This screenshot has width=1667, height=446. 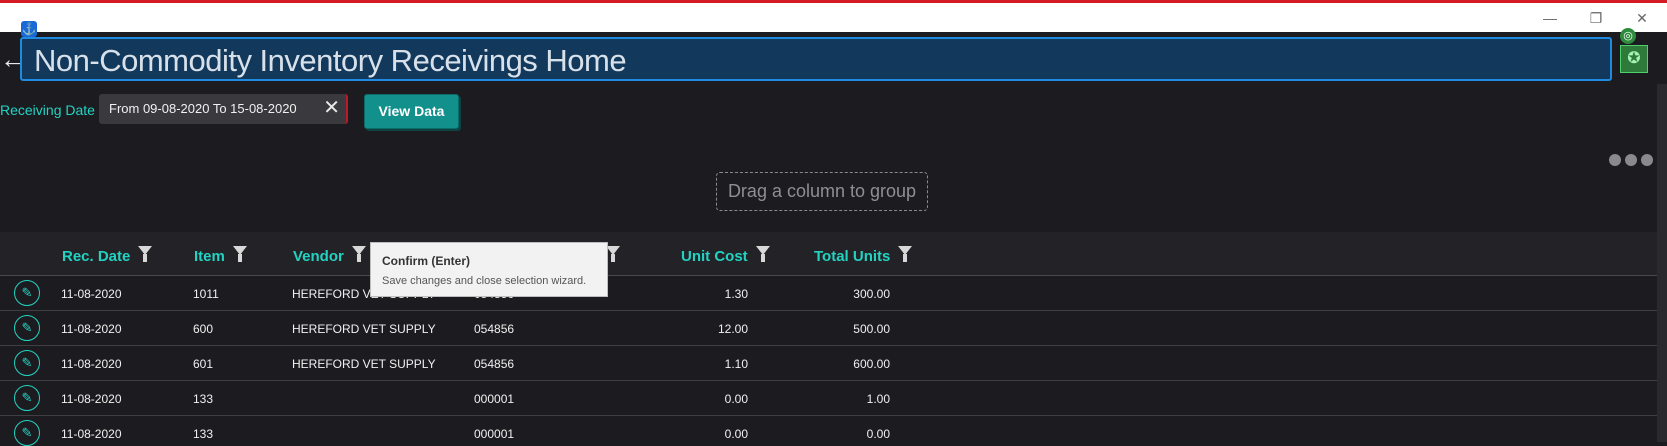 I want to click on page-title: Non-Commodity Inventory Receivings Home, so click(x=330, y=60).